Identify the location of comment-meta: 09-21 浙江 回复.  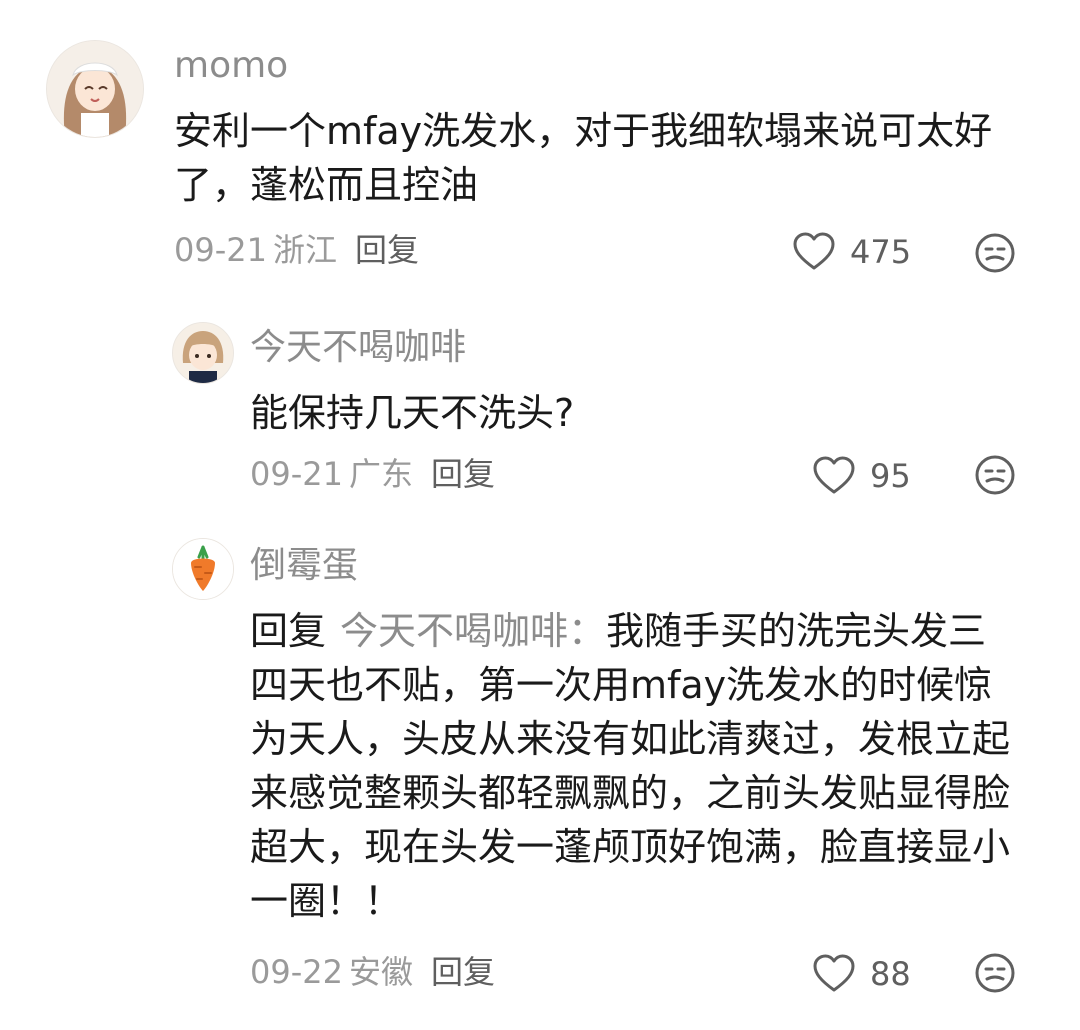
(296, 250).